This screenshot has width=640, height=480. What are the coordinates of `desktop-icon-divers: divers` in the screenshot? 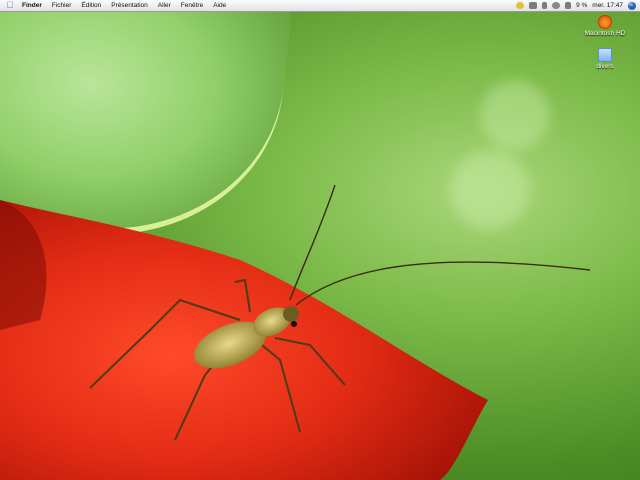 It's located at (605, 59).